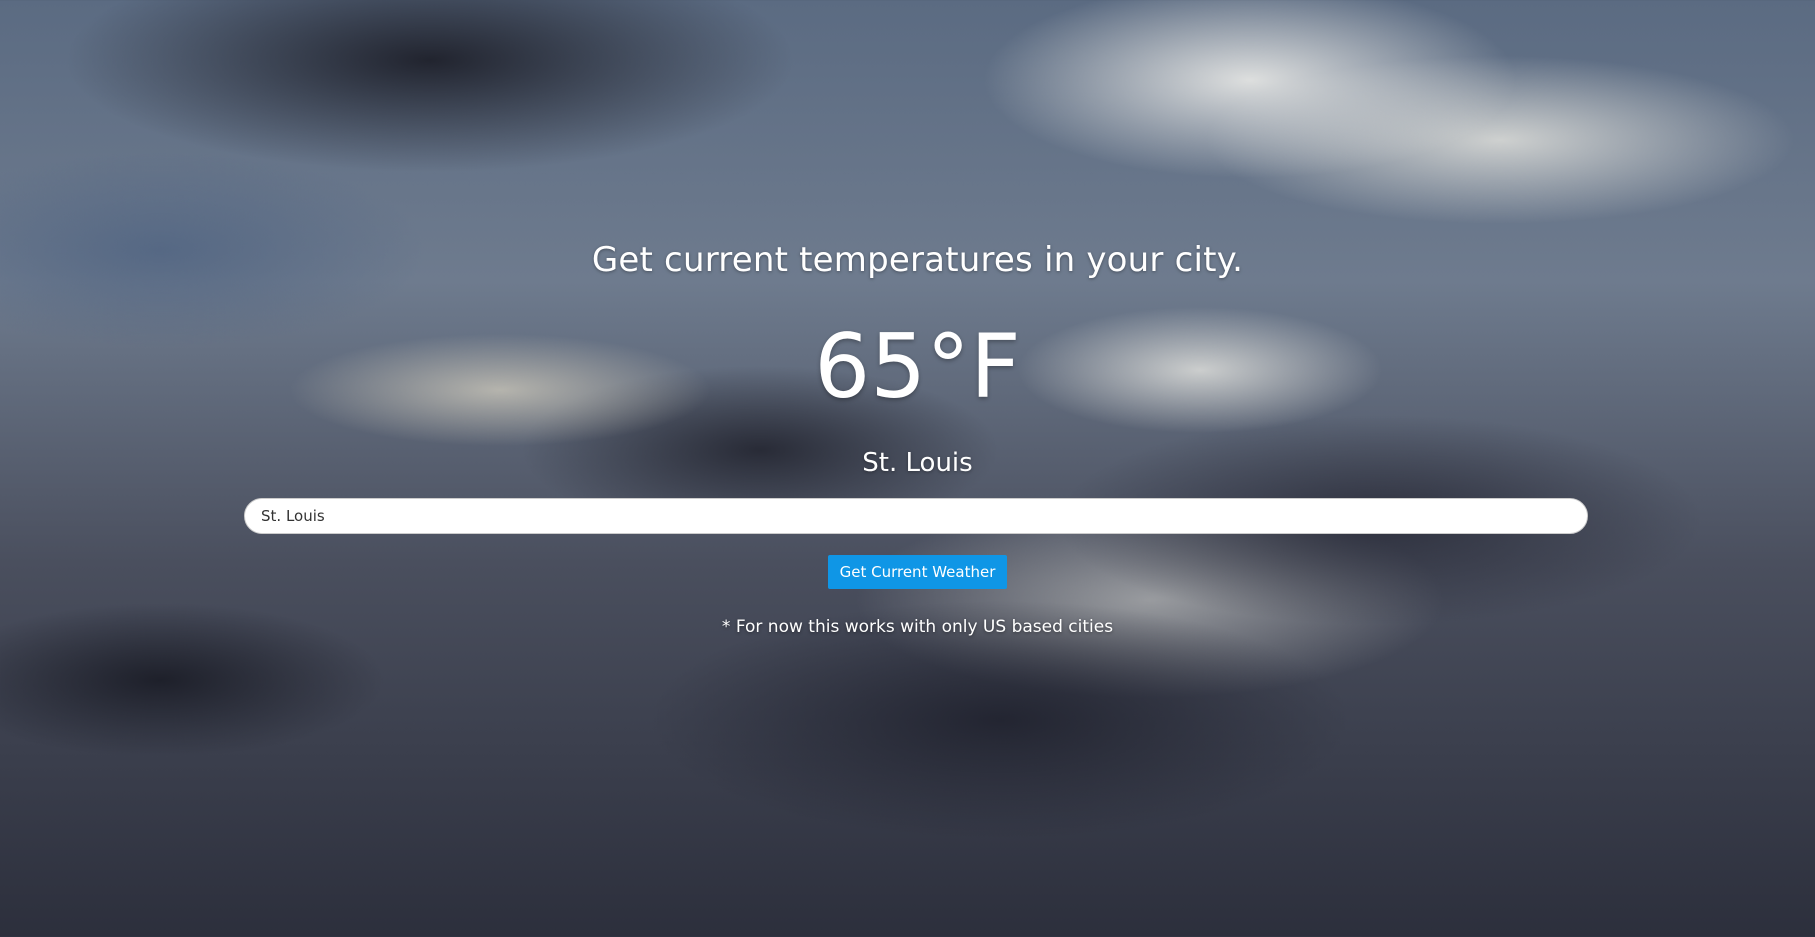  Describe the element at coordinates (917, 260) in the screenshot. I see `page-headline: Get current temperatures in your city.` at that location.